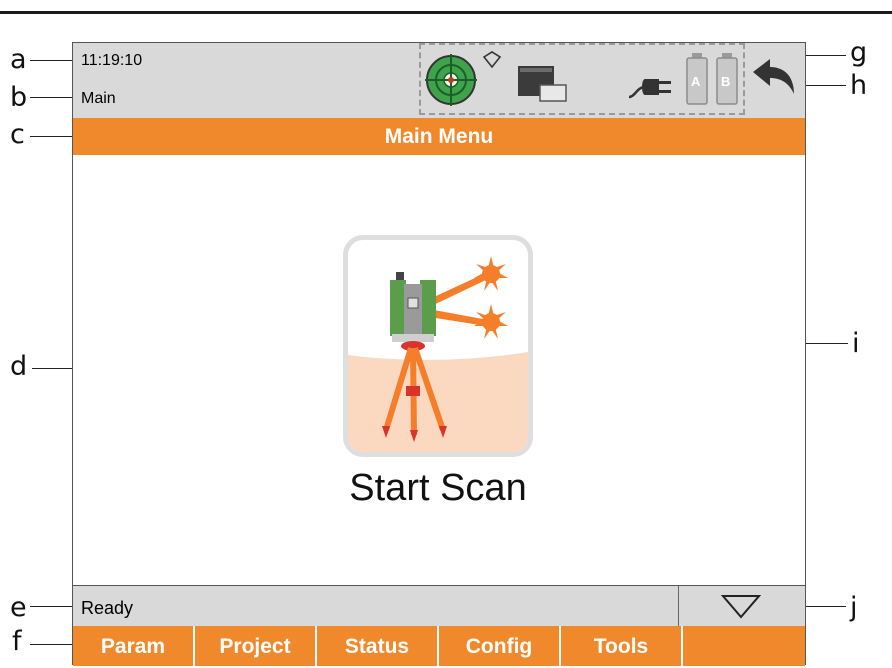 This screenshot has width=892, height=668. What do you see at coordinates (774, 80) in the screenshot?
I see `back-arrow-icon` at bounding box center [774, 80].